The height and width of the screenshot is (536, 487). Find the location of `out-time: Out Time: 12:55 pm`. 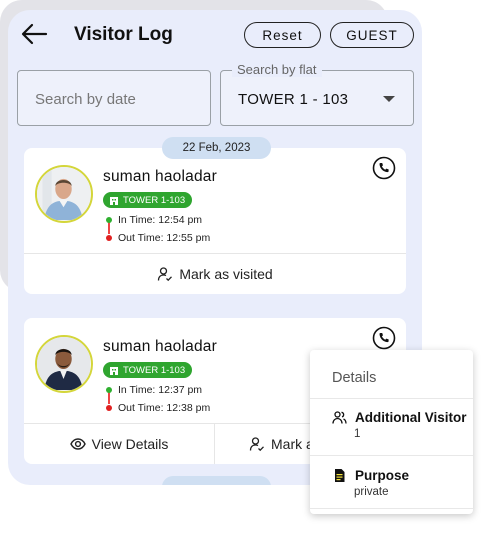

out-time: Out Time: 12:55 pm is located at coordinates (158, 238).